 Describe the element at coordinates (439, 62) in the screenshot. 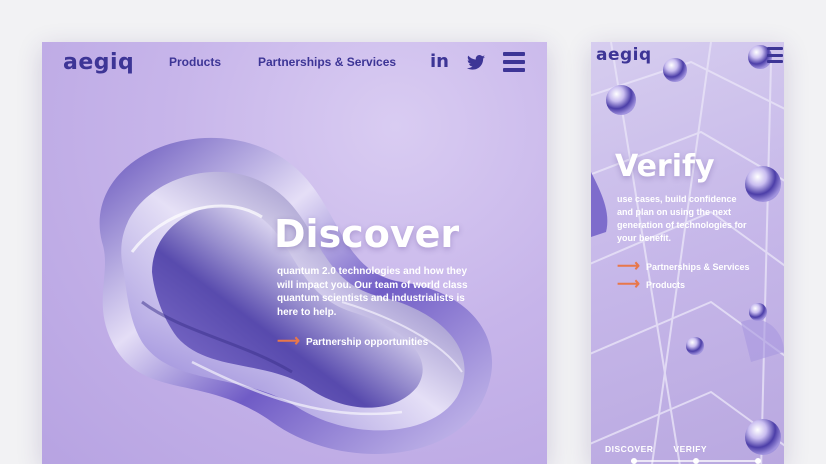

I see `linkedin-icon: in` at that location.